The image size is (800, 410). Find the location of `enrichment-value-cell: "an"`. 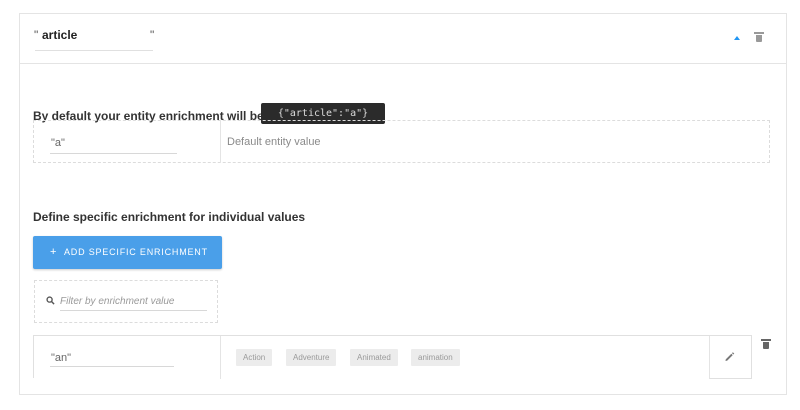

enrichment-value-cell: "an" is located at coordinates (127, 357).